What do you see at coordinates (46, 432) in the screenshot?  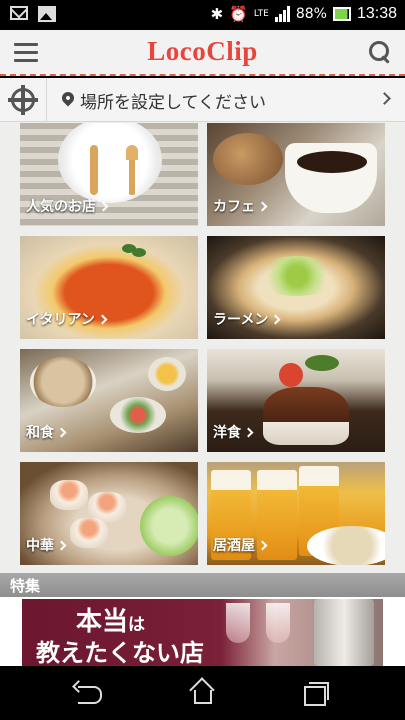 I see `category-label: 和食` at bounding box center [46, 432].